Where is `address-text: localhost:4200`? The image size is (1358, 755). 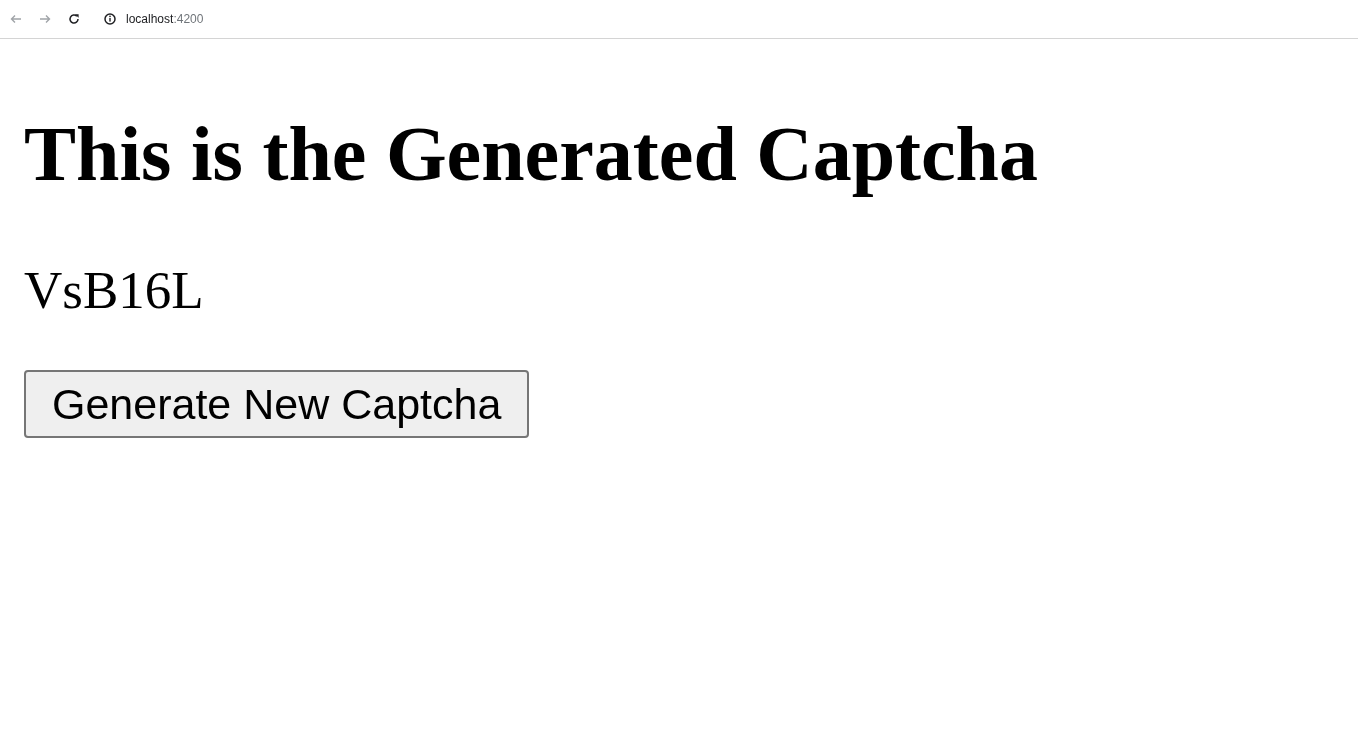
address-text: localhost:4200 is located at coordinates (165, 19).